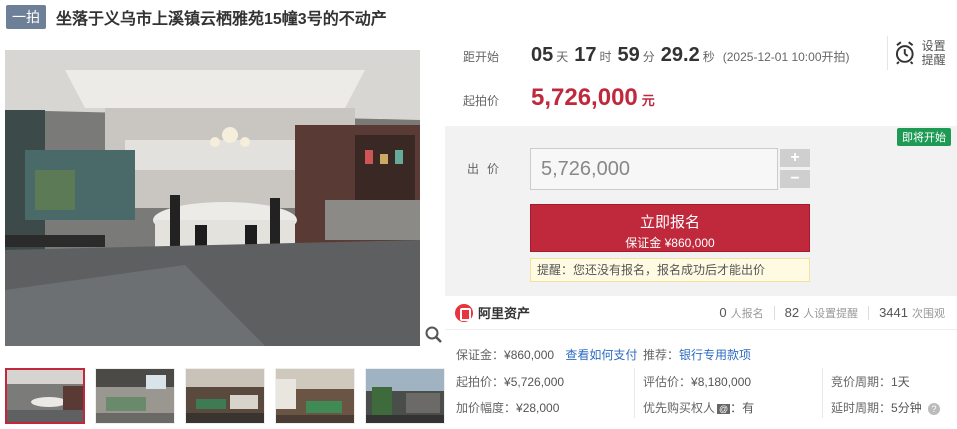  What do you see at coordinates (628, 55) in the screenshot?
I see `countdown-minutes: 59` at bounding box center [628, 55].